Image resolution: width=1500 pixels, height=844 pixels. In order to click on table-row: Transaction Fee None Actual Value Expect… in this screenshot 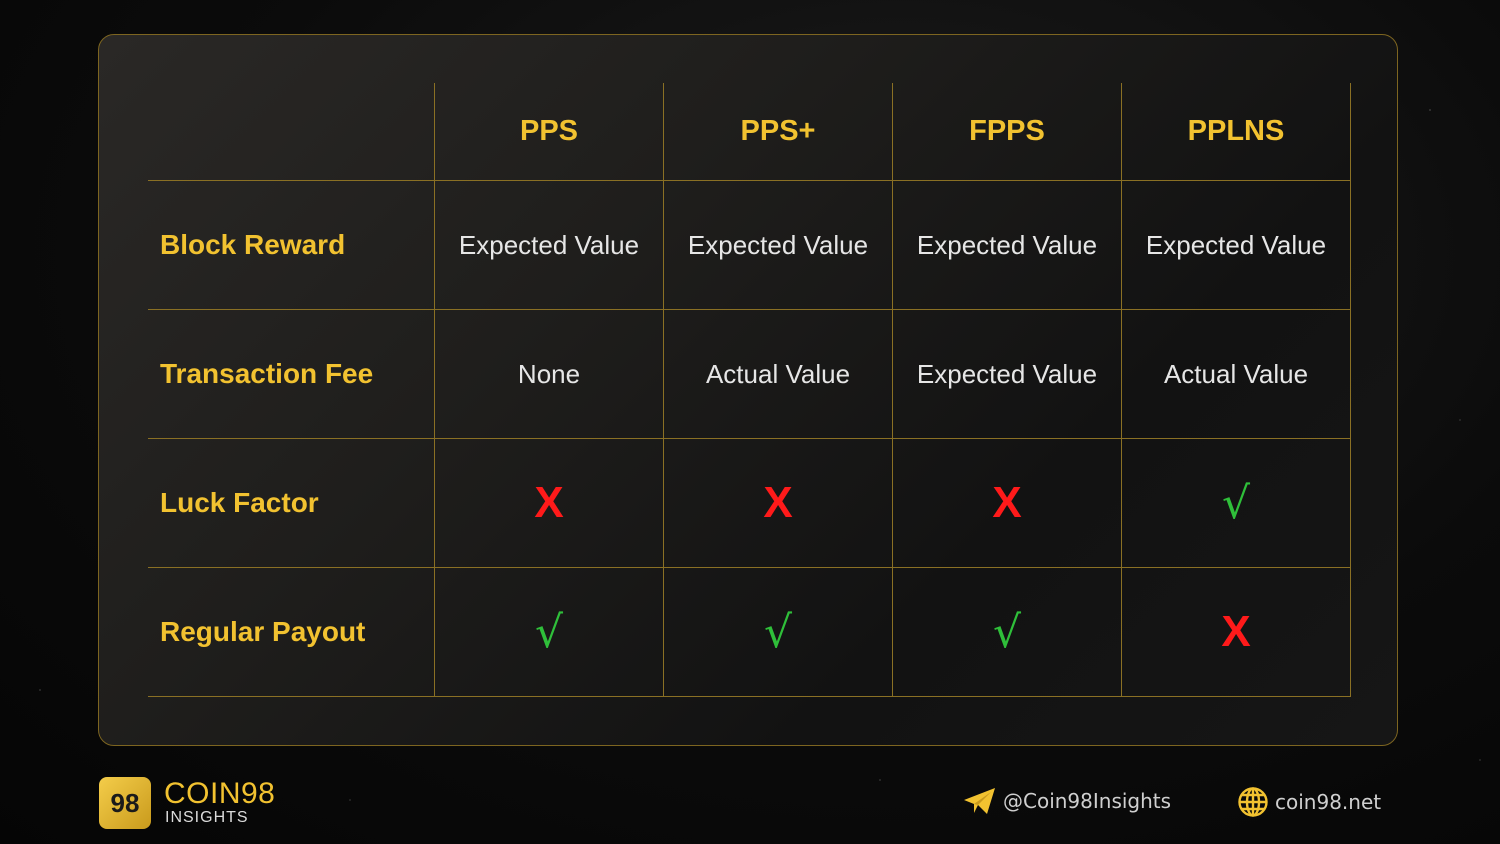, I will do `click(749, 374)`.